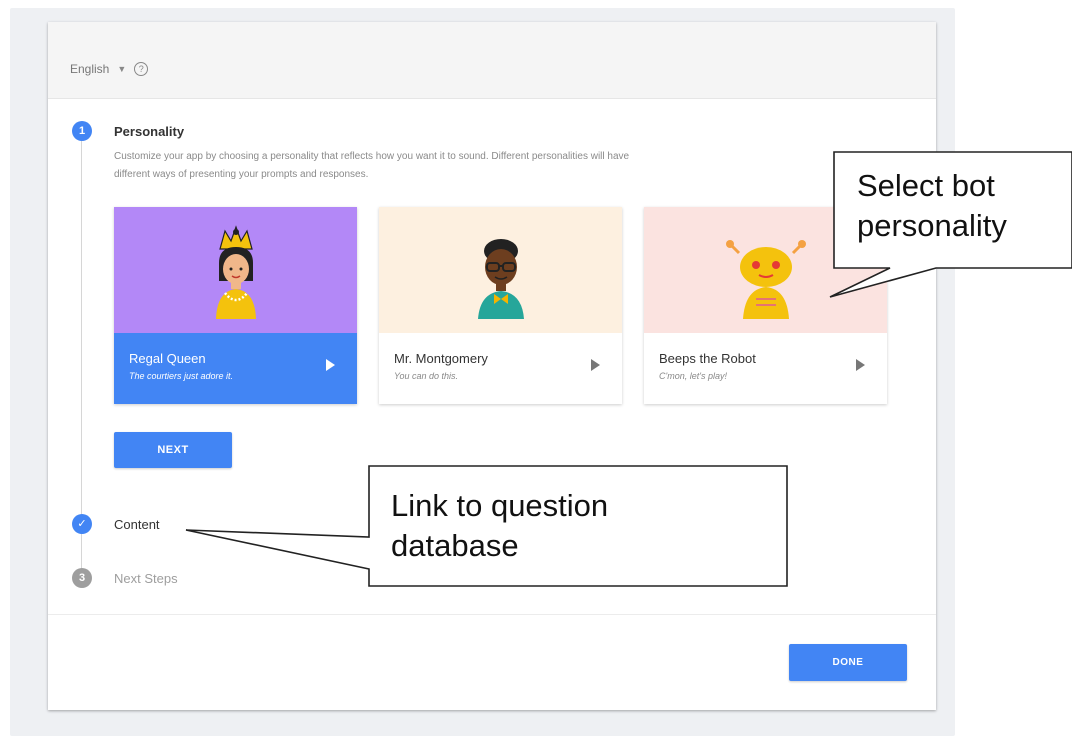 Image resolution: width=1072 pixels, height=740 pixels. Describe the element at coordinates (146, 578) in the screenshot. I see `step-next-steps-title: Next Steps` at that location.